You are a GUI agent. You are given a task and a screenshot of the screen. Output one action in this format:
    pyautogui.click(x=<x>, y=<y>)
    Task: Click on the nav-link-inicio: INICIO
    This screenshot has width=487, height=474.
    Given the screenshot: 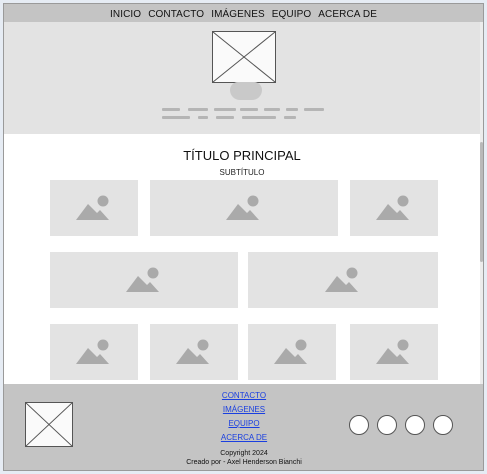 What is the action you would take?
    pyautogui.click(x=125, y=14)
    